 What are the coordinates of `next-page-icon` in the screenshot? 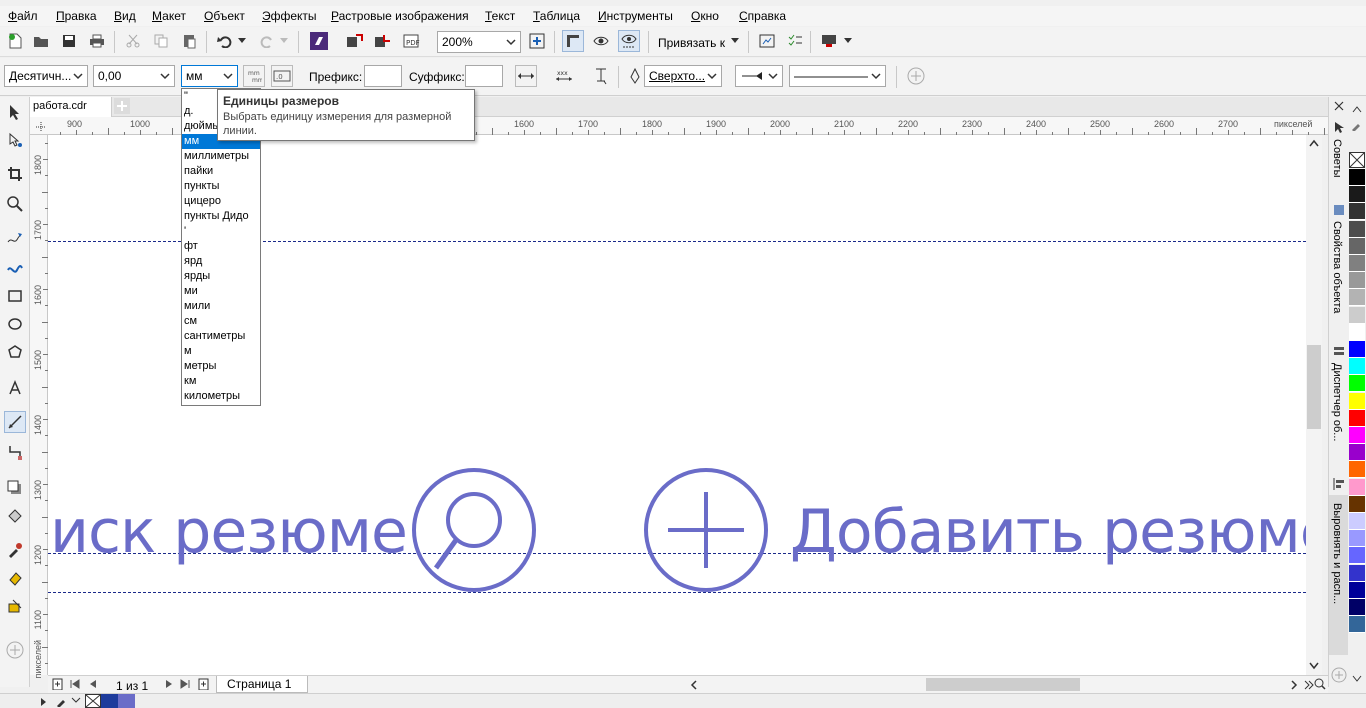 It's located at (169, 684).